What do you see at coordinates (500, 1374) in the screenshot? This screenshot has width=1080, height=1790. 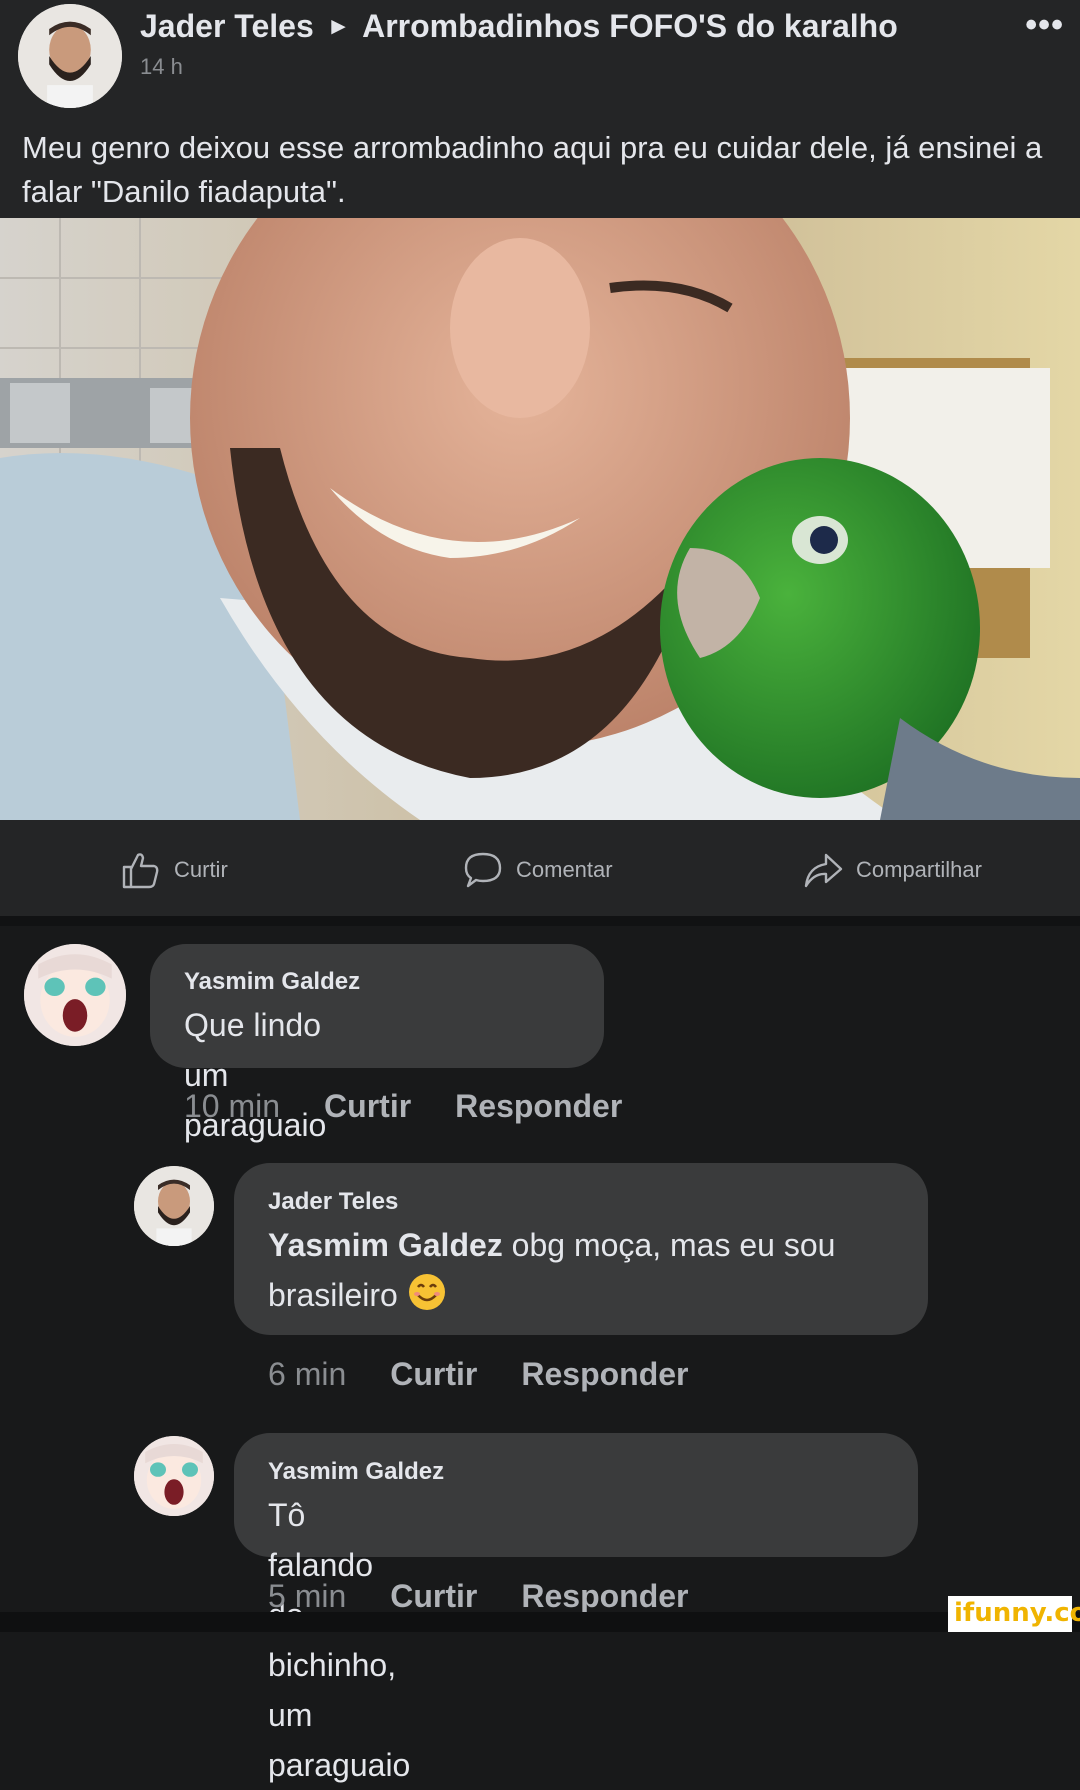 I see `comment-meta: 6 min Curtir Responder` at bounding box center [500, 1374].